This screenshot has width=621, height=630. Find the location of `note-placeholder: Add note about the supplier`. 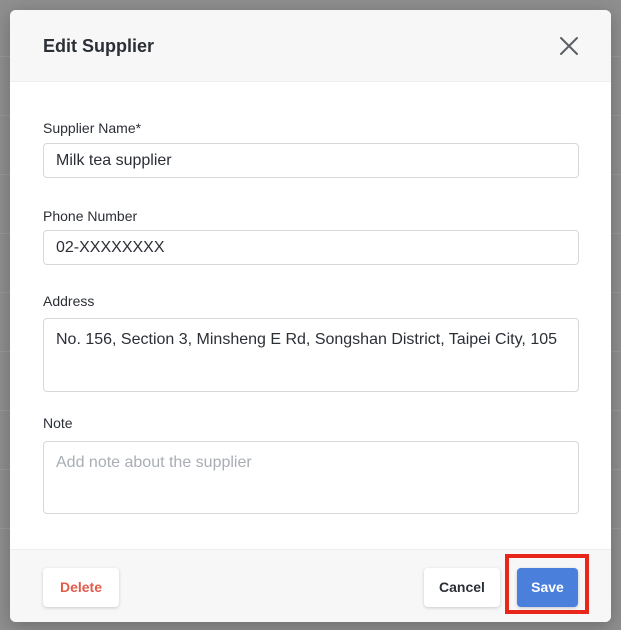

note-placeholder: Add note about the supplier is located at coordinates (154, 462).